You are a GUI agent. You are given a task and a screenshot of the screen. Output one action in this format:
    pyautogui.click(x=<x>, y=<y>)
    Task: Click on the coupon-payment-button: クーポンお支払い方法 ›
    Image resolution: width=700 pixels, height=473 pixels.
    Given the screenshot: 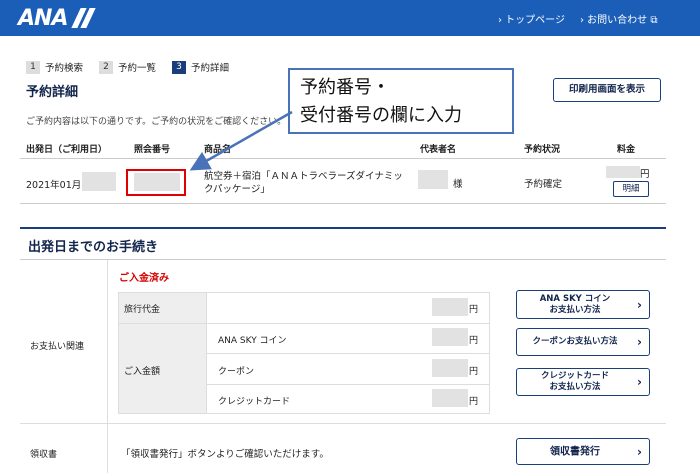 What is the action you would take?
    pyautogui.click(x=583, y=342)
    